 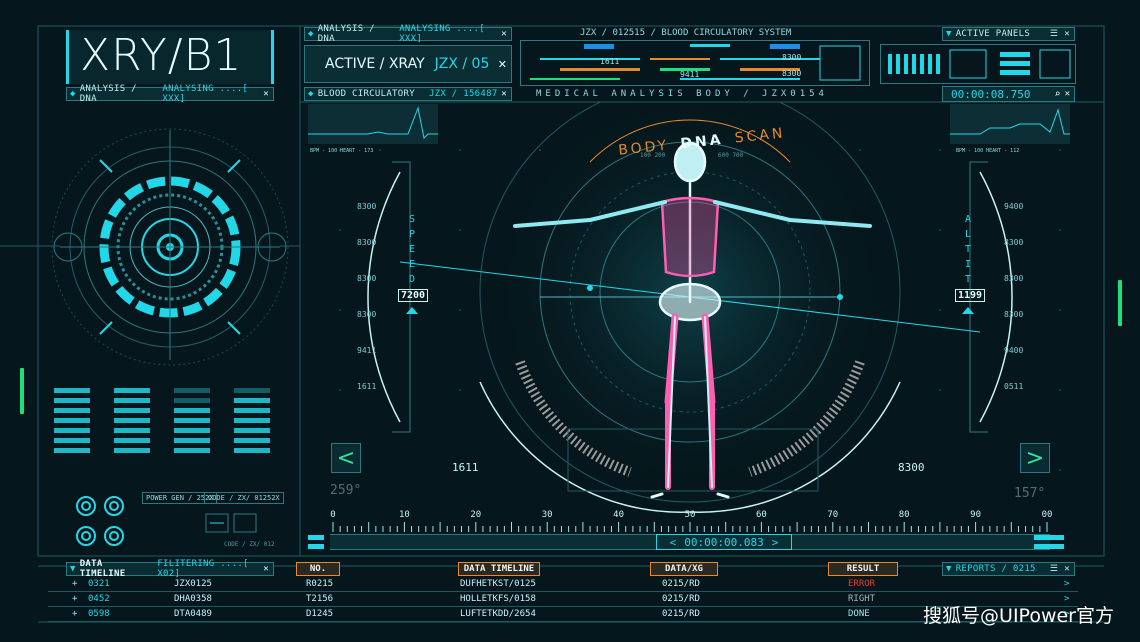 I want to click on analysis-tab: ◆ ANALYSIS / DNA ANALYSING ....[ XXX] ✕, so click(x=408, y=34).